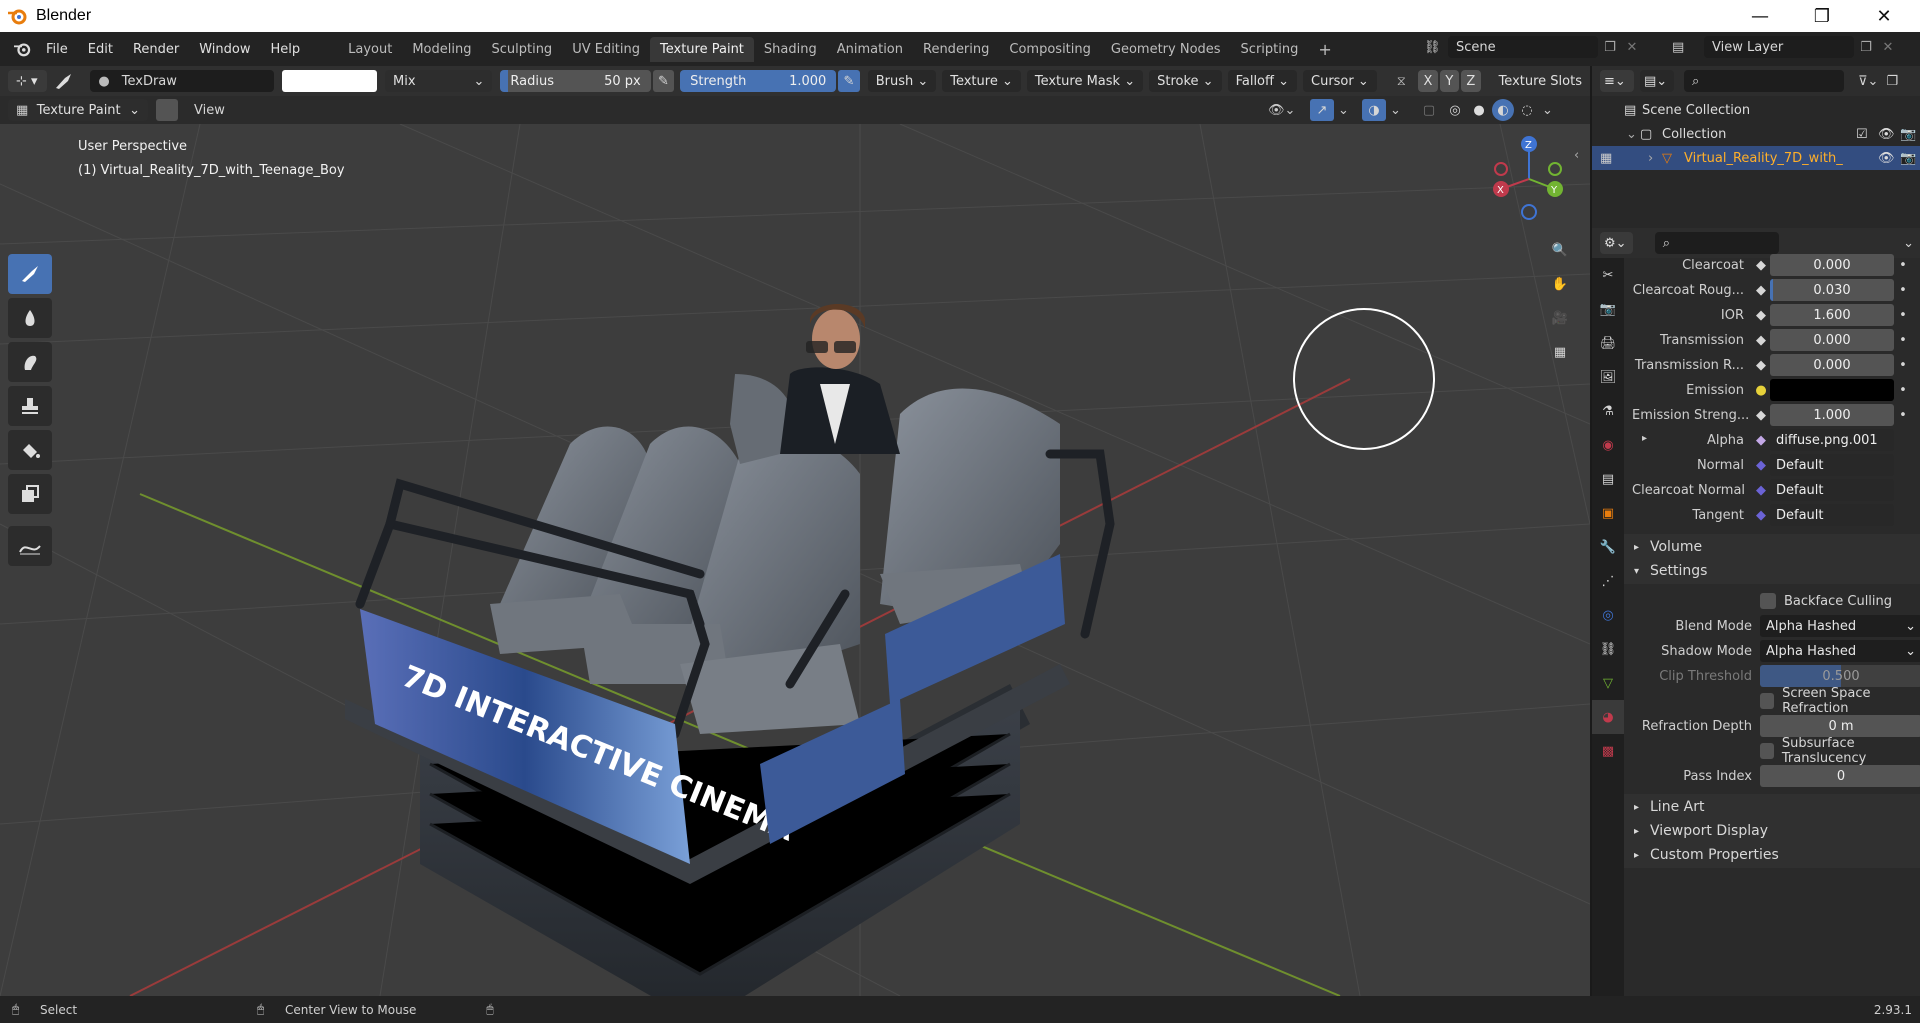 This screenshot has width=1920, height=1023. I want to click on visibility-icon: 👁⌄, so click(1282, 110).